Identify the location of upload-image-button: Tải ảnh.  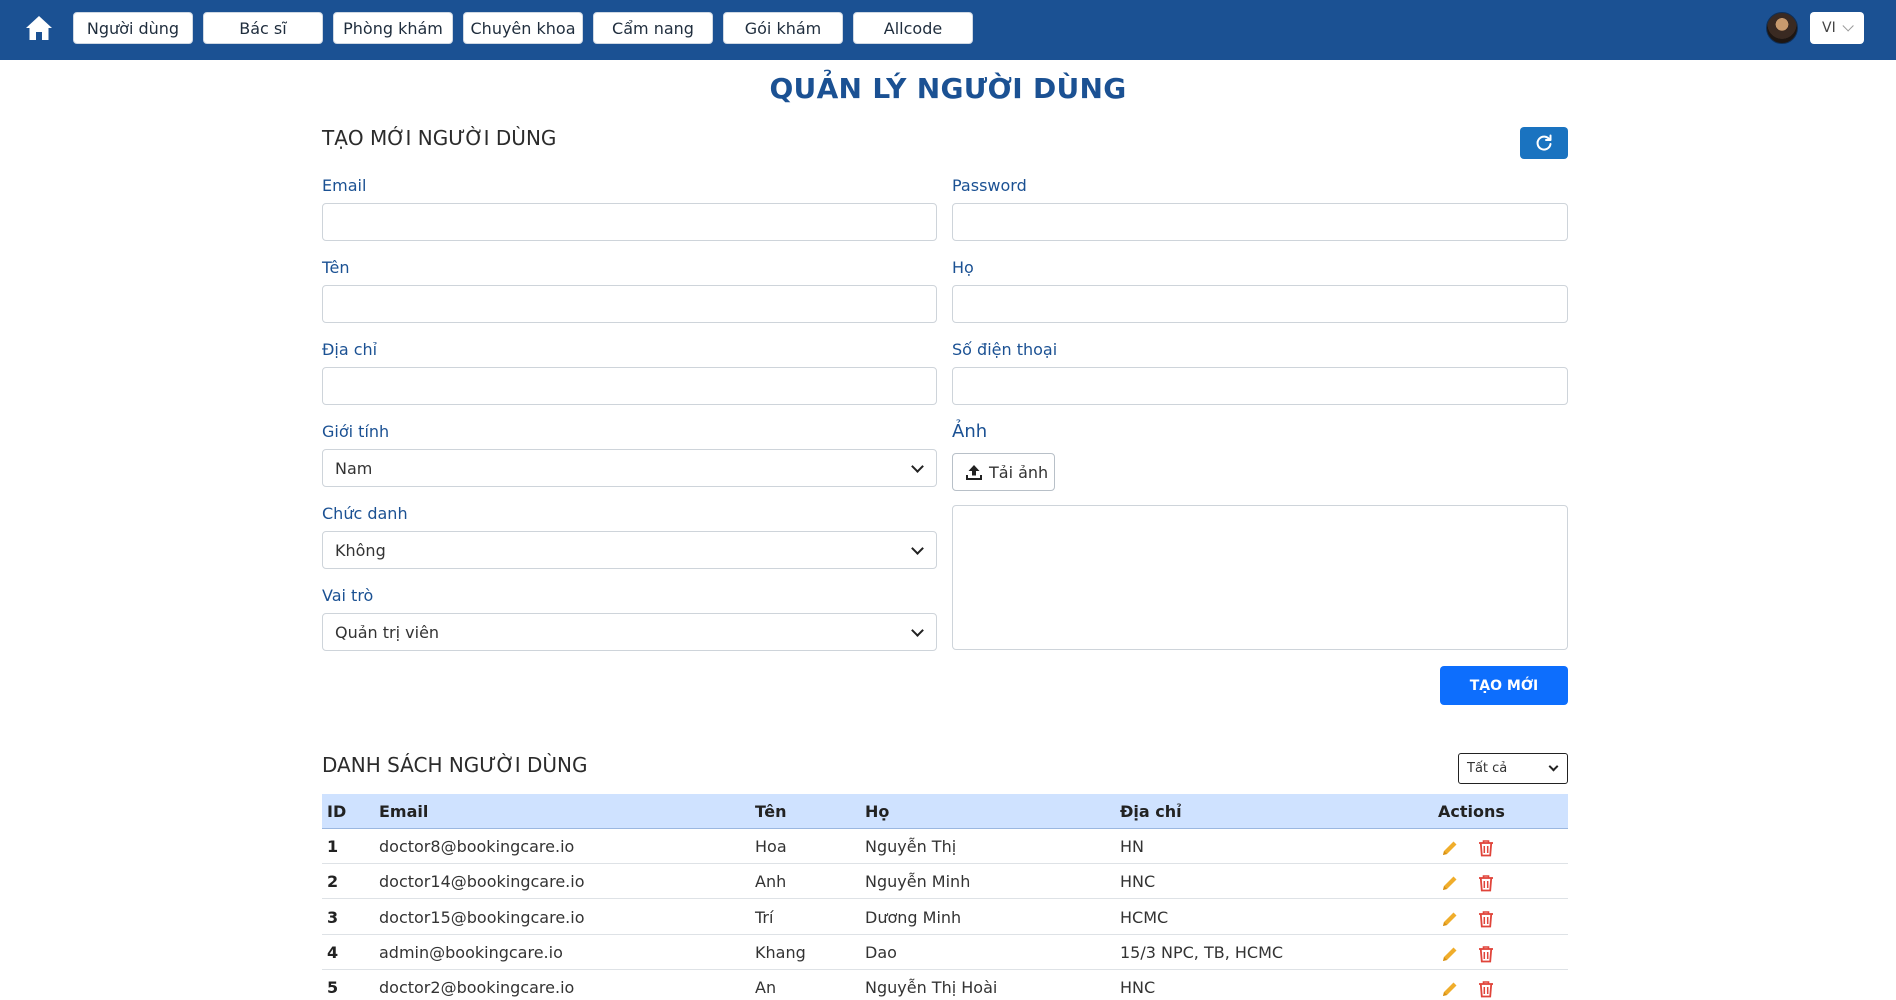
(1003, 472).